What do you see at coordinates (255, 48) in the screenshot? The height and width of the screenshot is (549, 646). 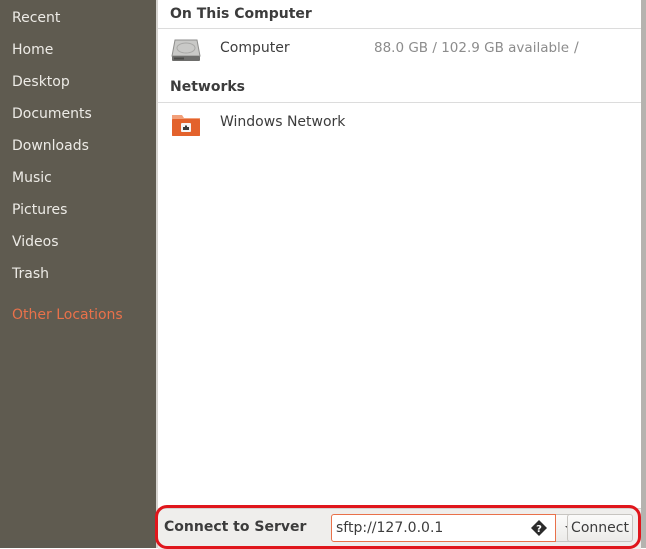 I see `location-name: Computer` at bounding box center [255, 48].